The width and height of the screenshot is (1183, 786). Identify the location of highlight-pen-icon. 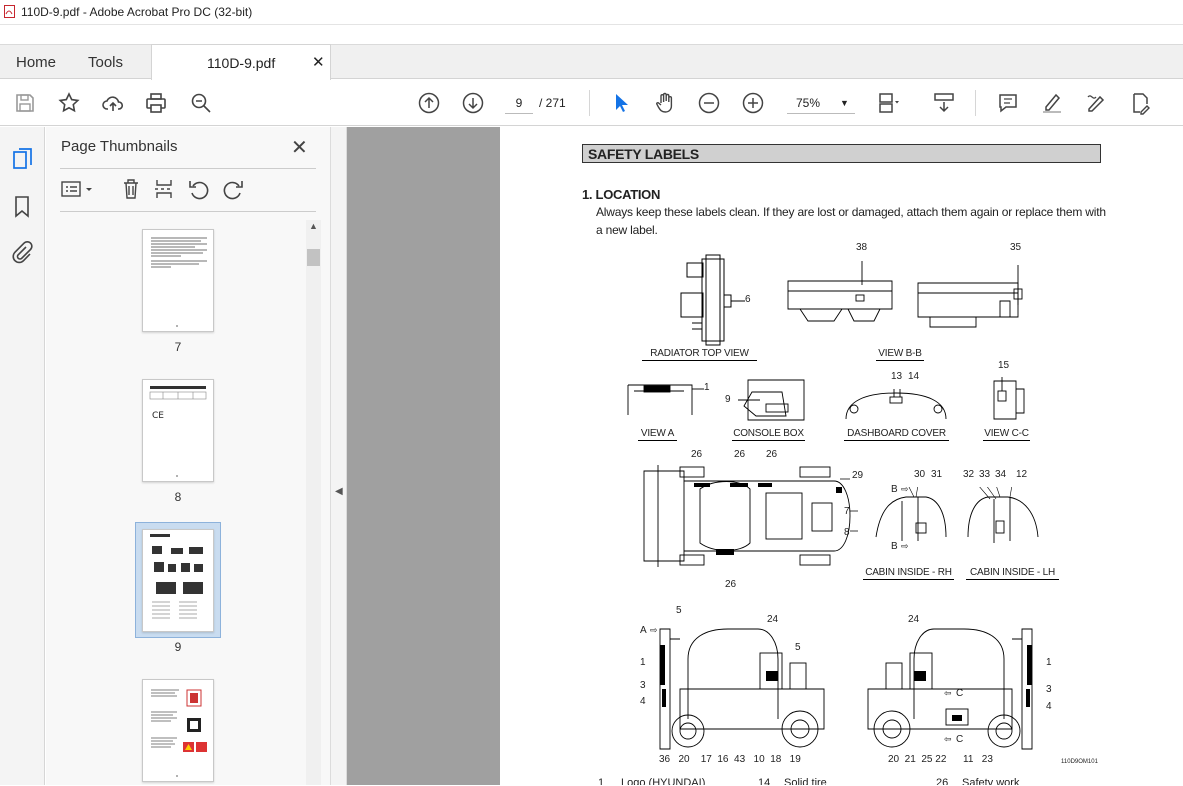
(1052, 103).